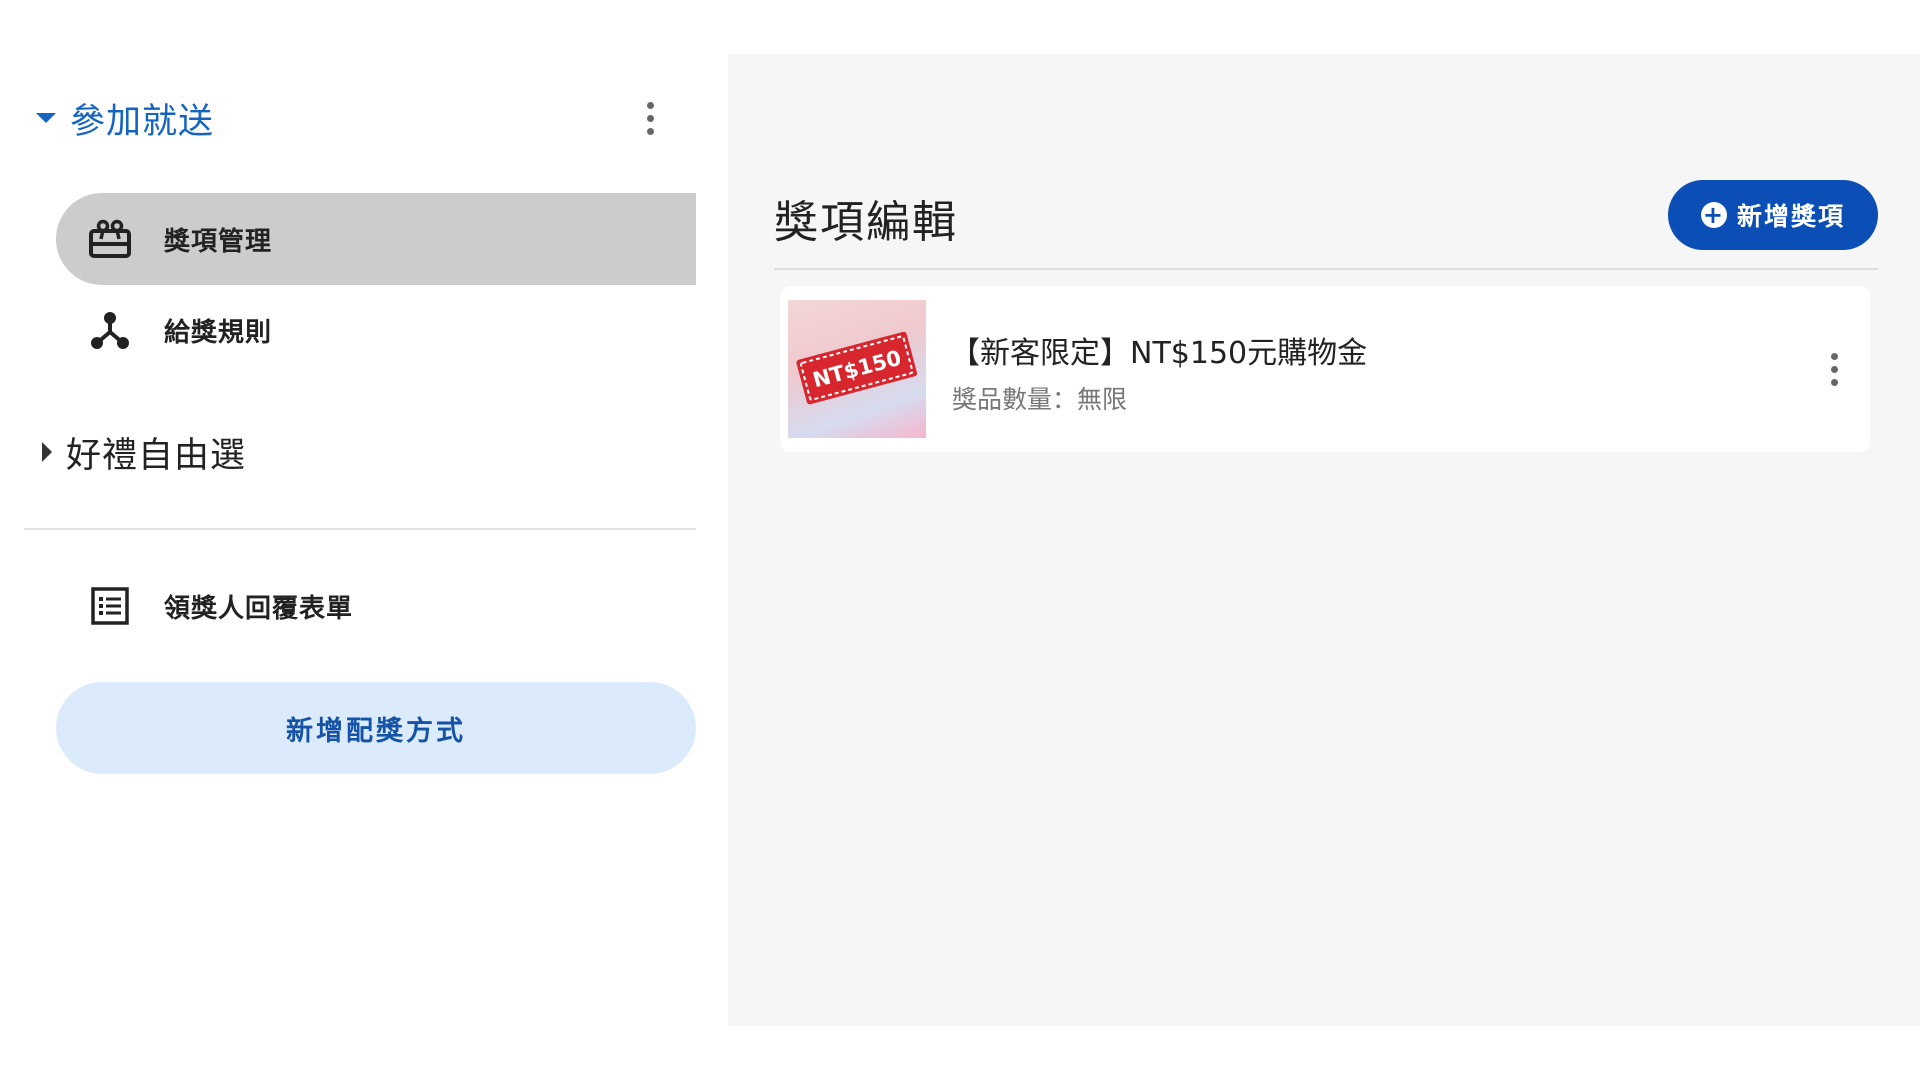 The image size is (1920, 1080). Describe the element at coordinates (142, 121) in the screenshot. I see `group-title: 參加就送` at that location.